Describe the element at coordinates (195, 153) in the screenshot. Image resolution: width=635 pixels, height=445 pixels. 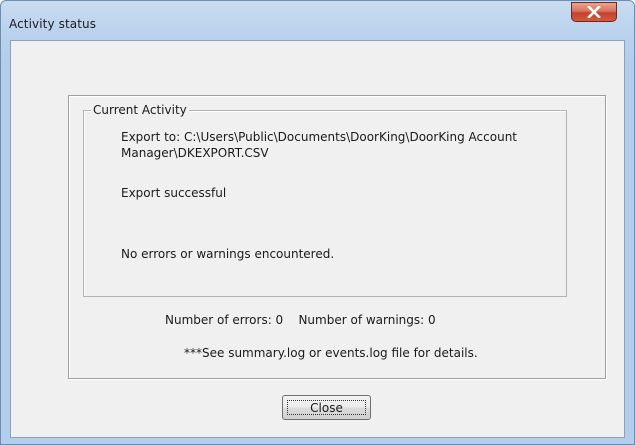
I see `export-path-line2: Manager\DKEXPORT.CSV` at that location.